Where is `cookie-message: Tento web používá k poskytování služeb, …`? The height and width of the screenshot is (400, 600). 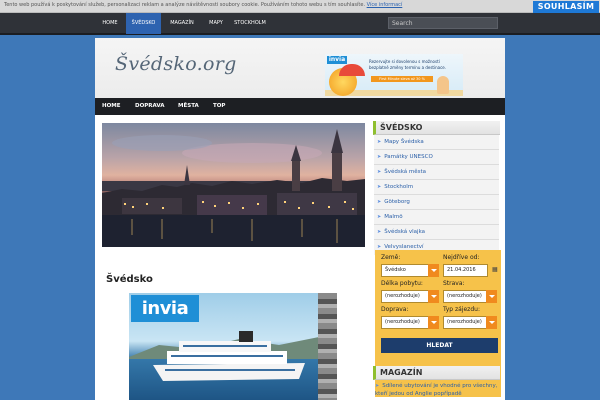
cookie-message: Tento web používá k poskytování služeb, … is located at coordinates (185, 5).